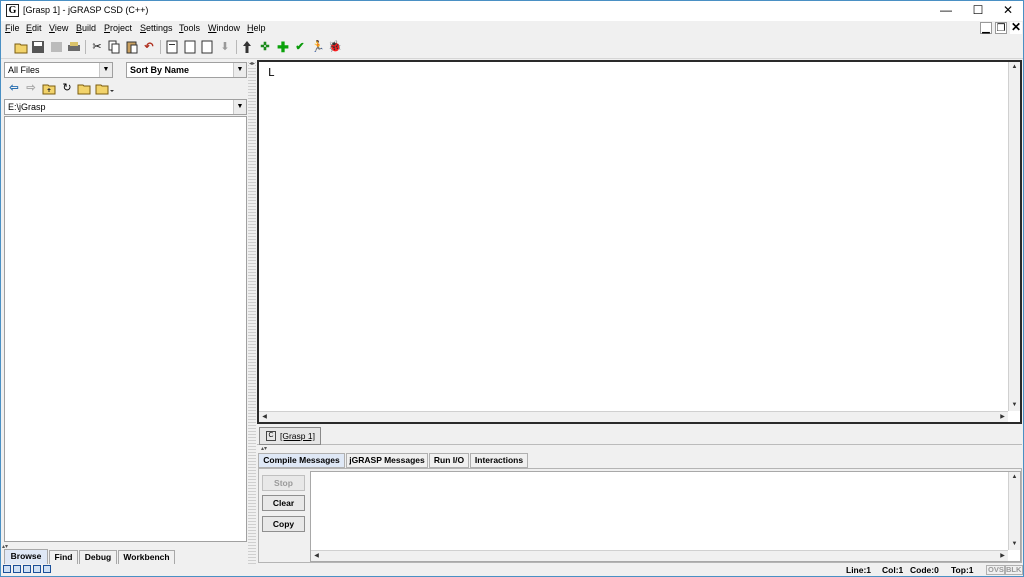 Image resolution: width=1024 pixels, height=577 pixels. What do you see at coordinates (639, 435) in the screenshot?
I see `editor-tab-bar: C [Grasp 1]` at bounding box center [639, 435].